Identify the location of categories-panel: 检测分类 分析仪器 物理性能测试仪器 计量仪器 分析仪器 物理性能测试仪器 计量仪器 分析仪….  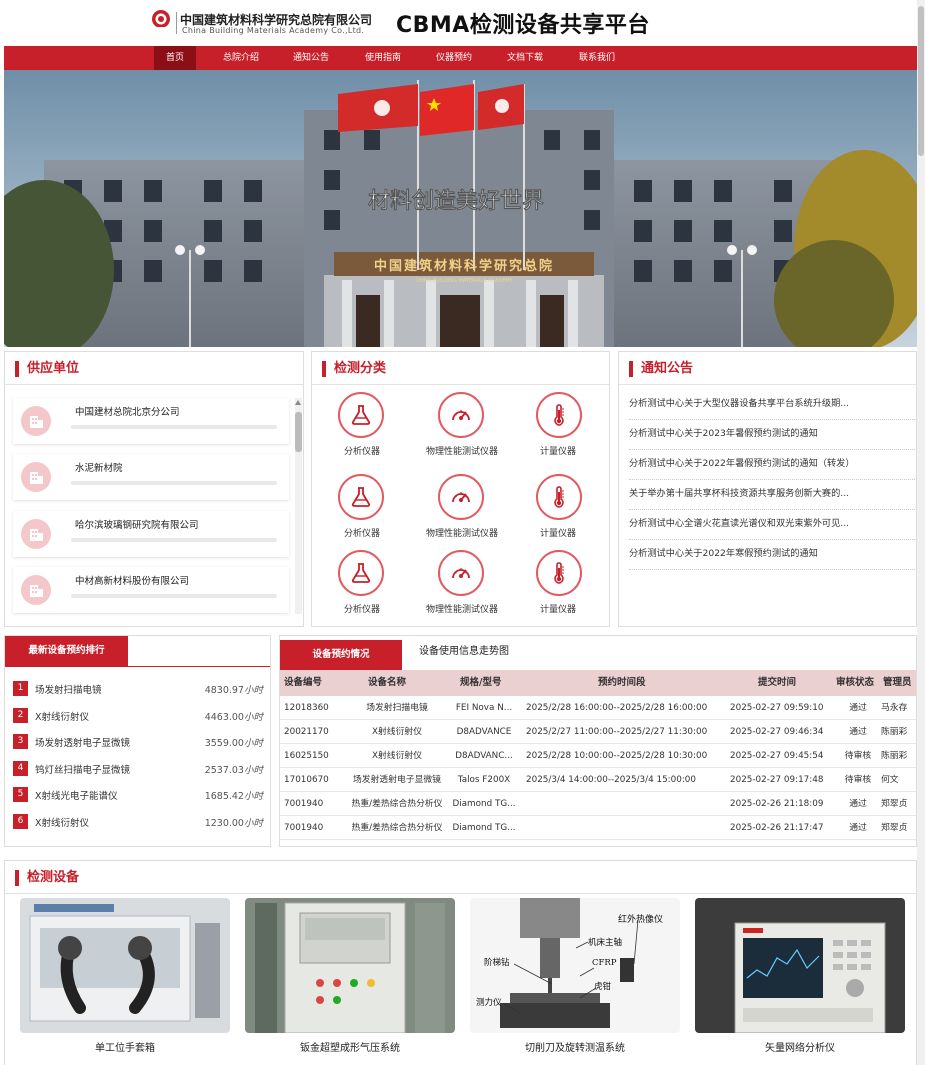
(460, 489).